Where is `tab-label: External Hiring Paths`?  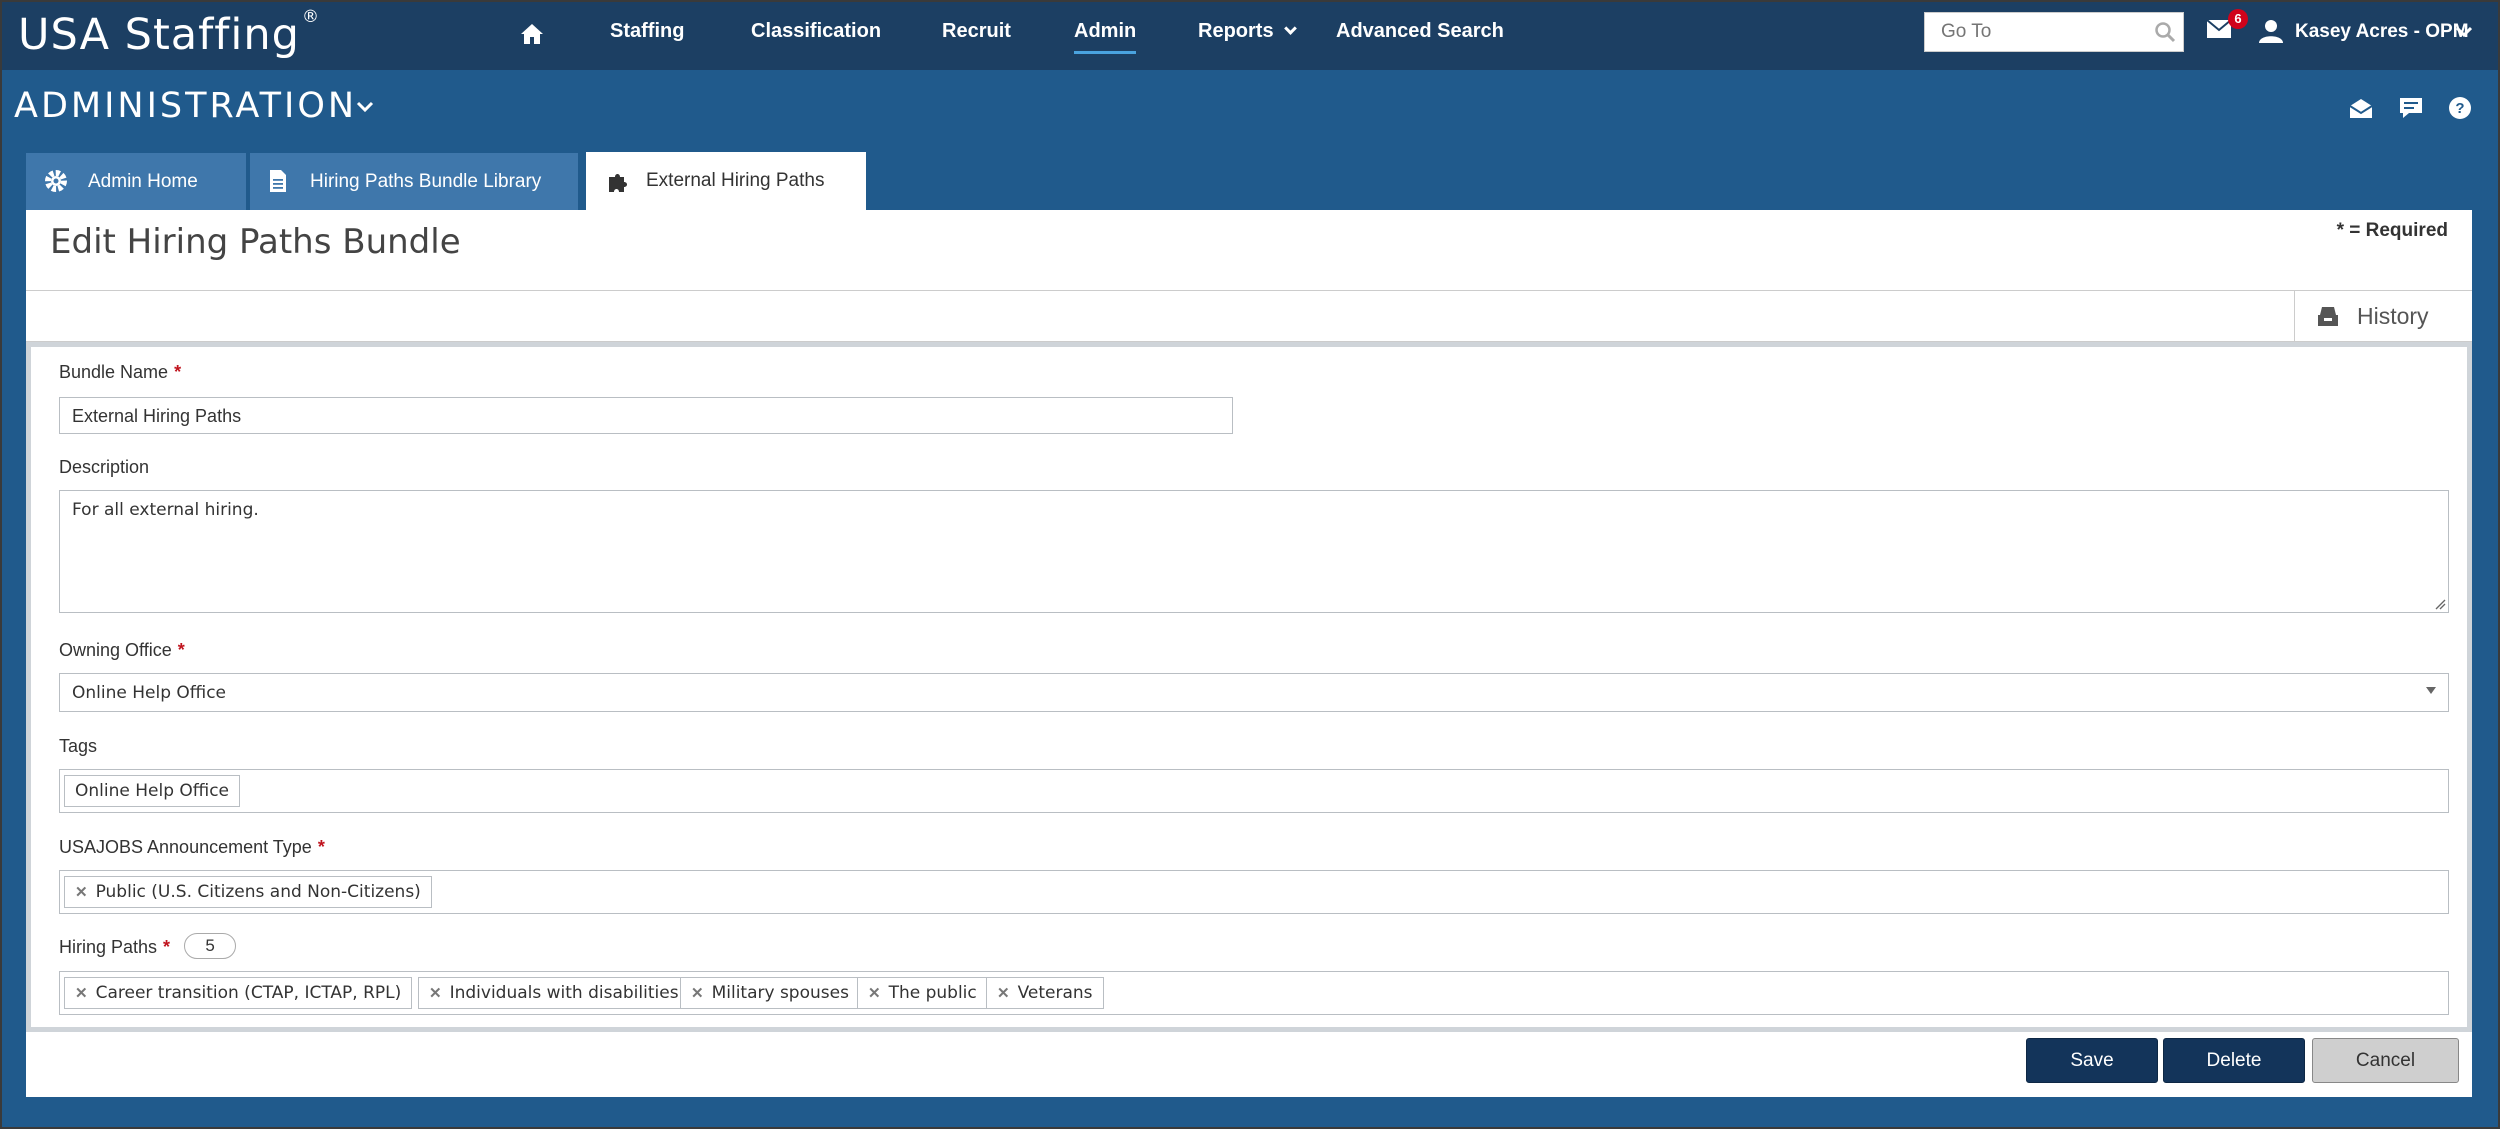 tab-label: External Hiring Paths is located at coordinates (735, 180).